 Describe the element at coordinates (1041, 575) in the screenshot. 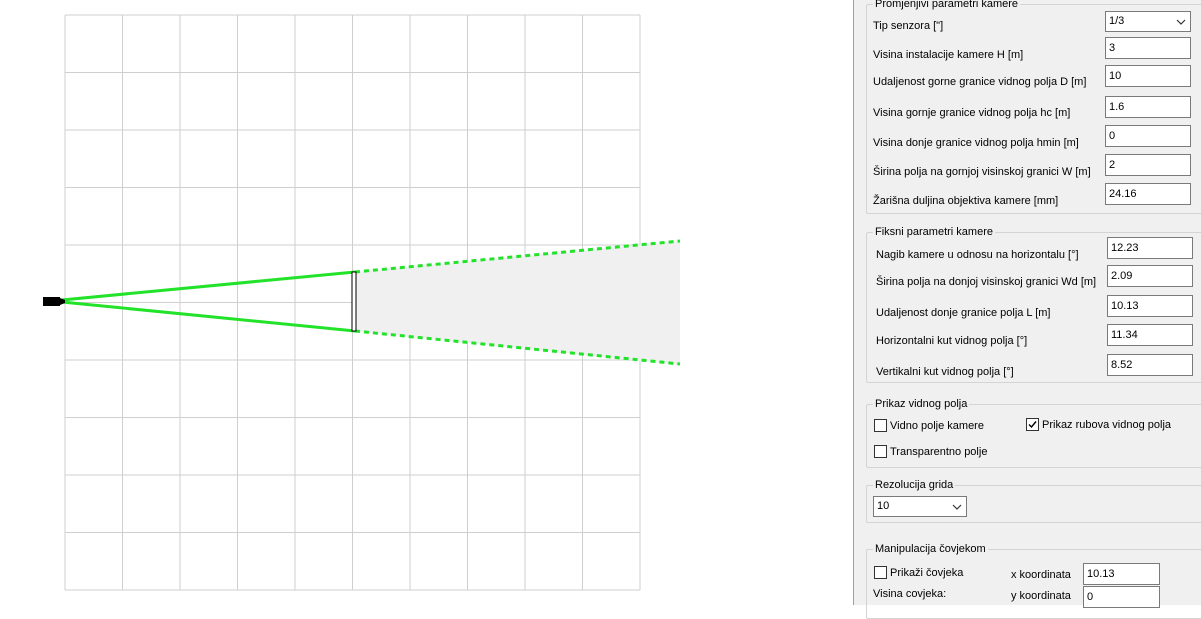

I see `x-coordinate-label: x koordinata` at that location.